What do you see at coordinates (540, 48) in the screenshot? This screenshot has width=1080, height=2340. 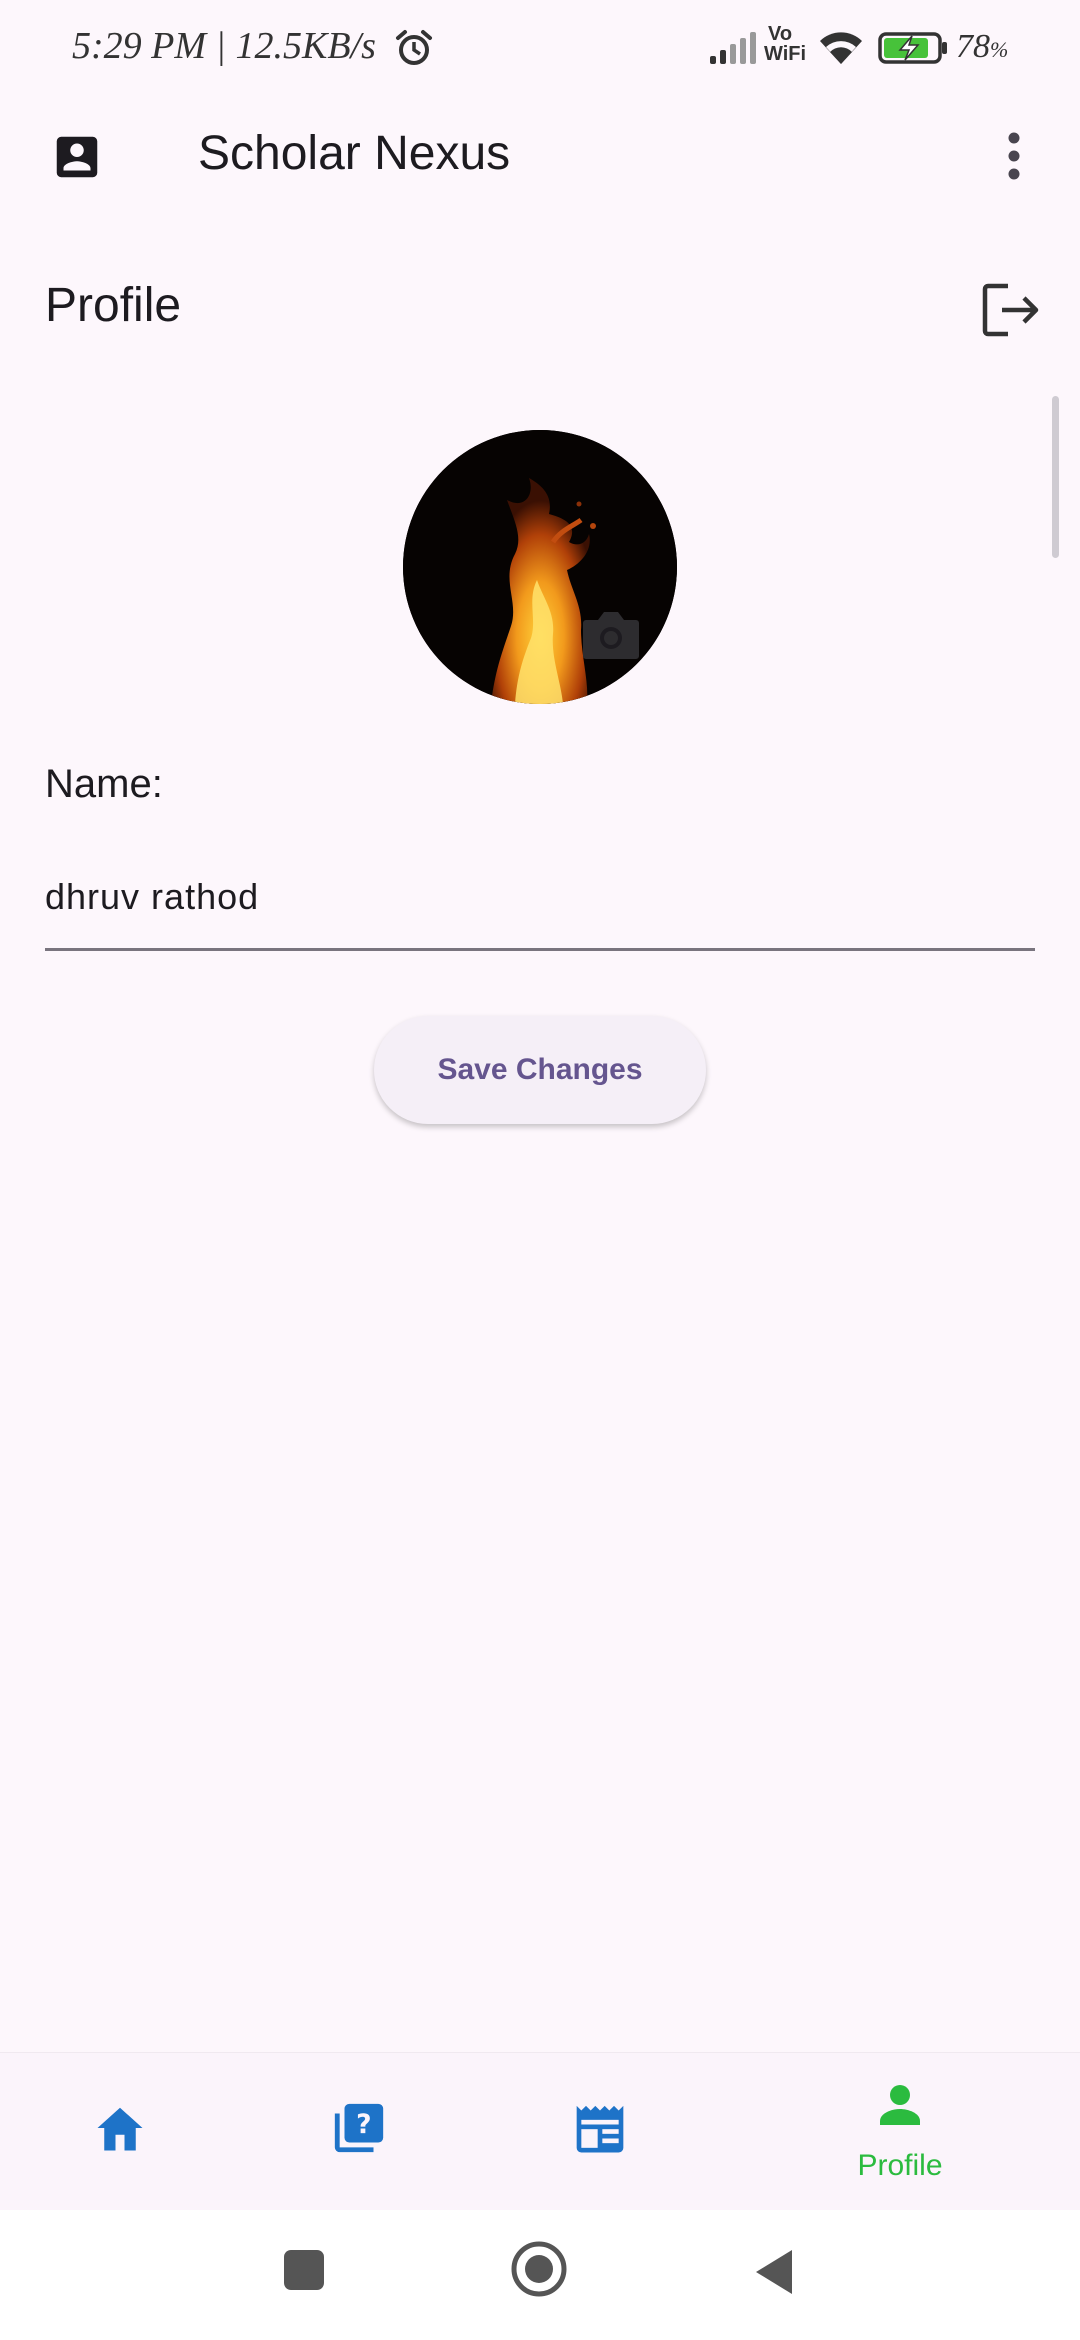 I see `status-bar: 5:29 PM | 12.5KB/s Vo WiFi 78%` at bounding box center [540, 48].